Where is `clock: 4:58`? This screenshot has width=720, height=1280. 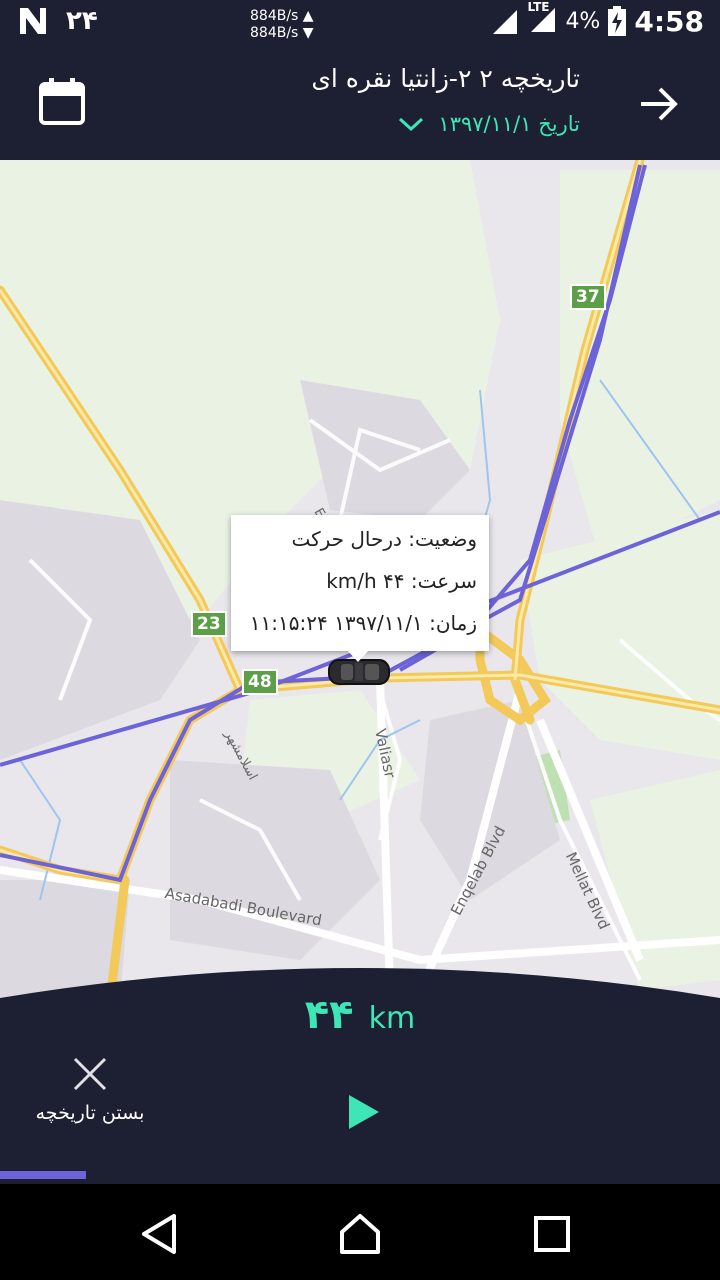 clock: 4:58 is located at coordinates (669, 21).